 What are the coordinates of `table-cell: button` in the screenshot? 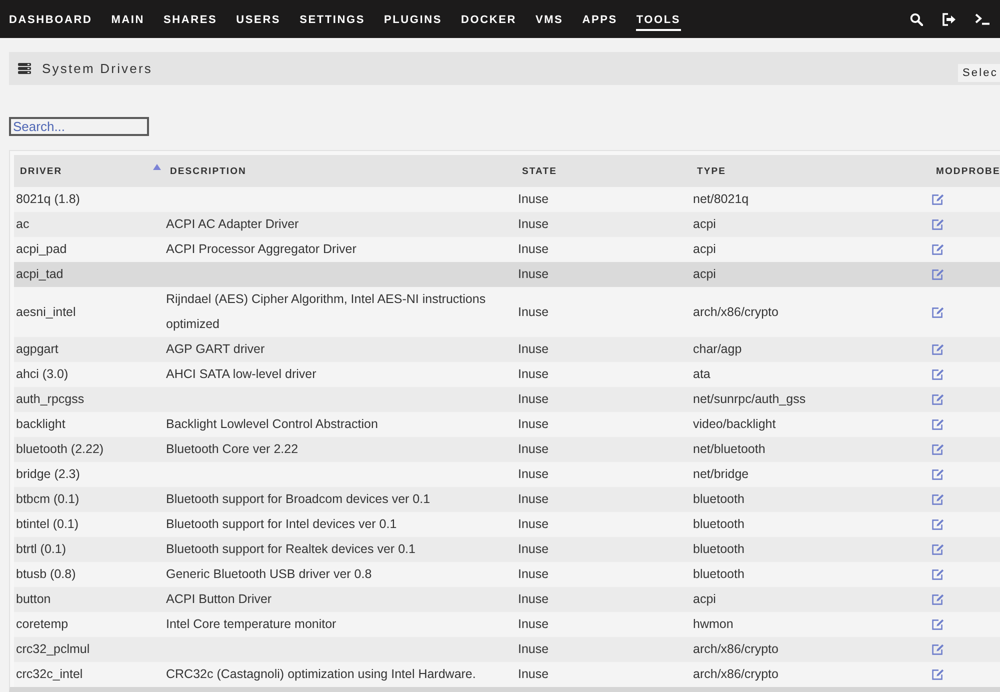 It's located at (89, 599).